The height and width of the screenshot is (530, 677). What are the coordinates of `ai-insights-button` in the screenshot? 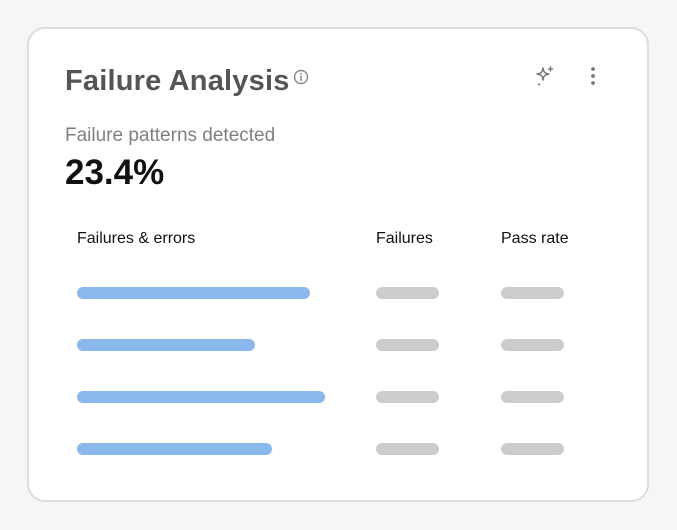 It's located at (545, 76).